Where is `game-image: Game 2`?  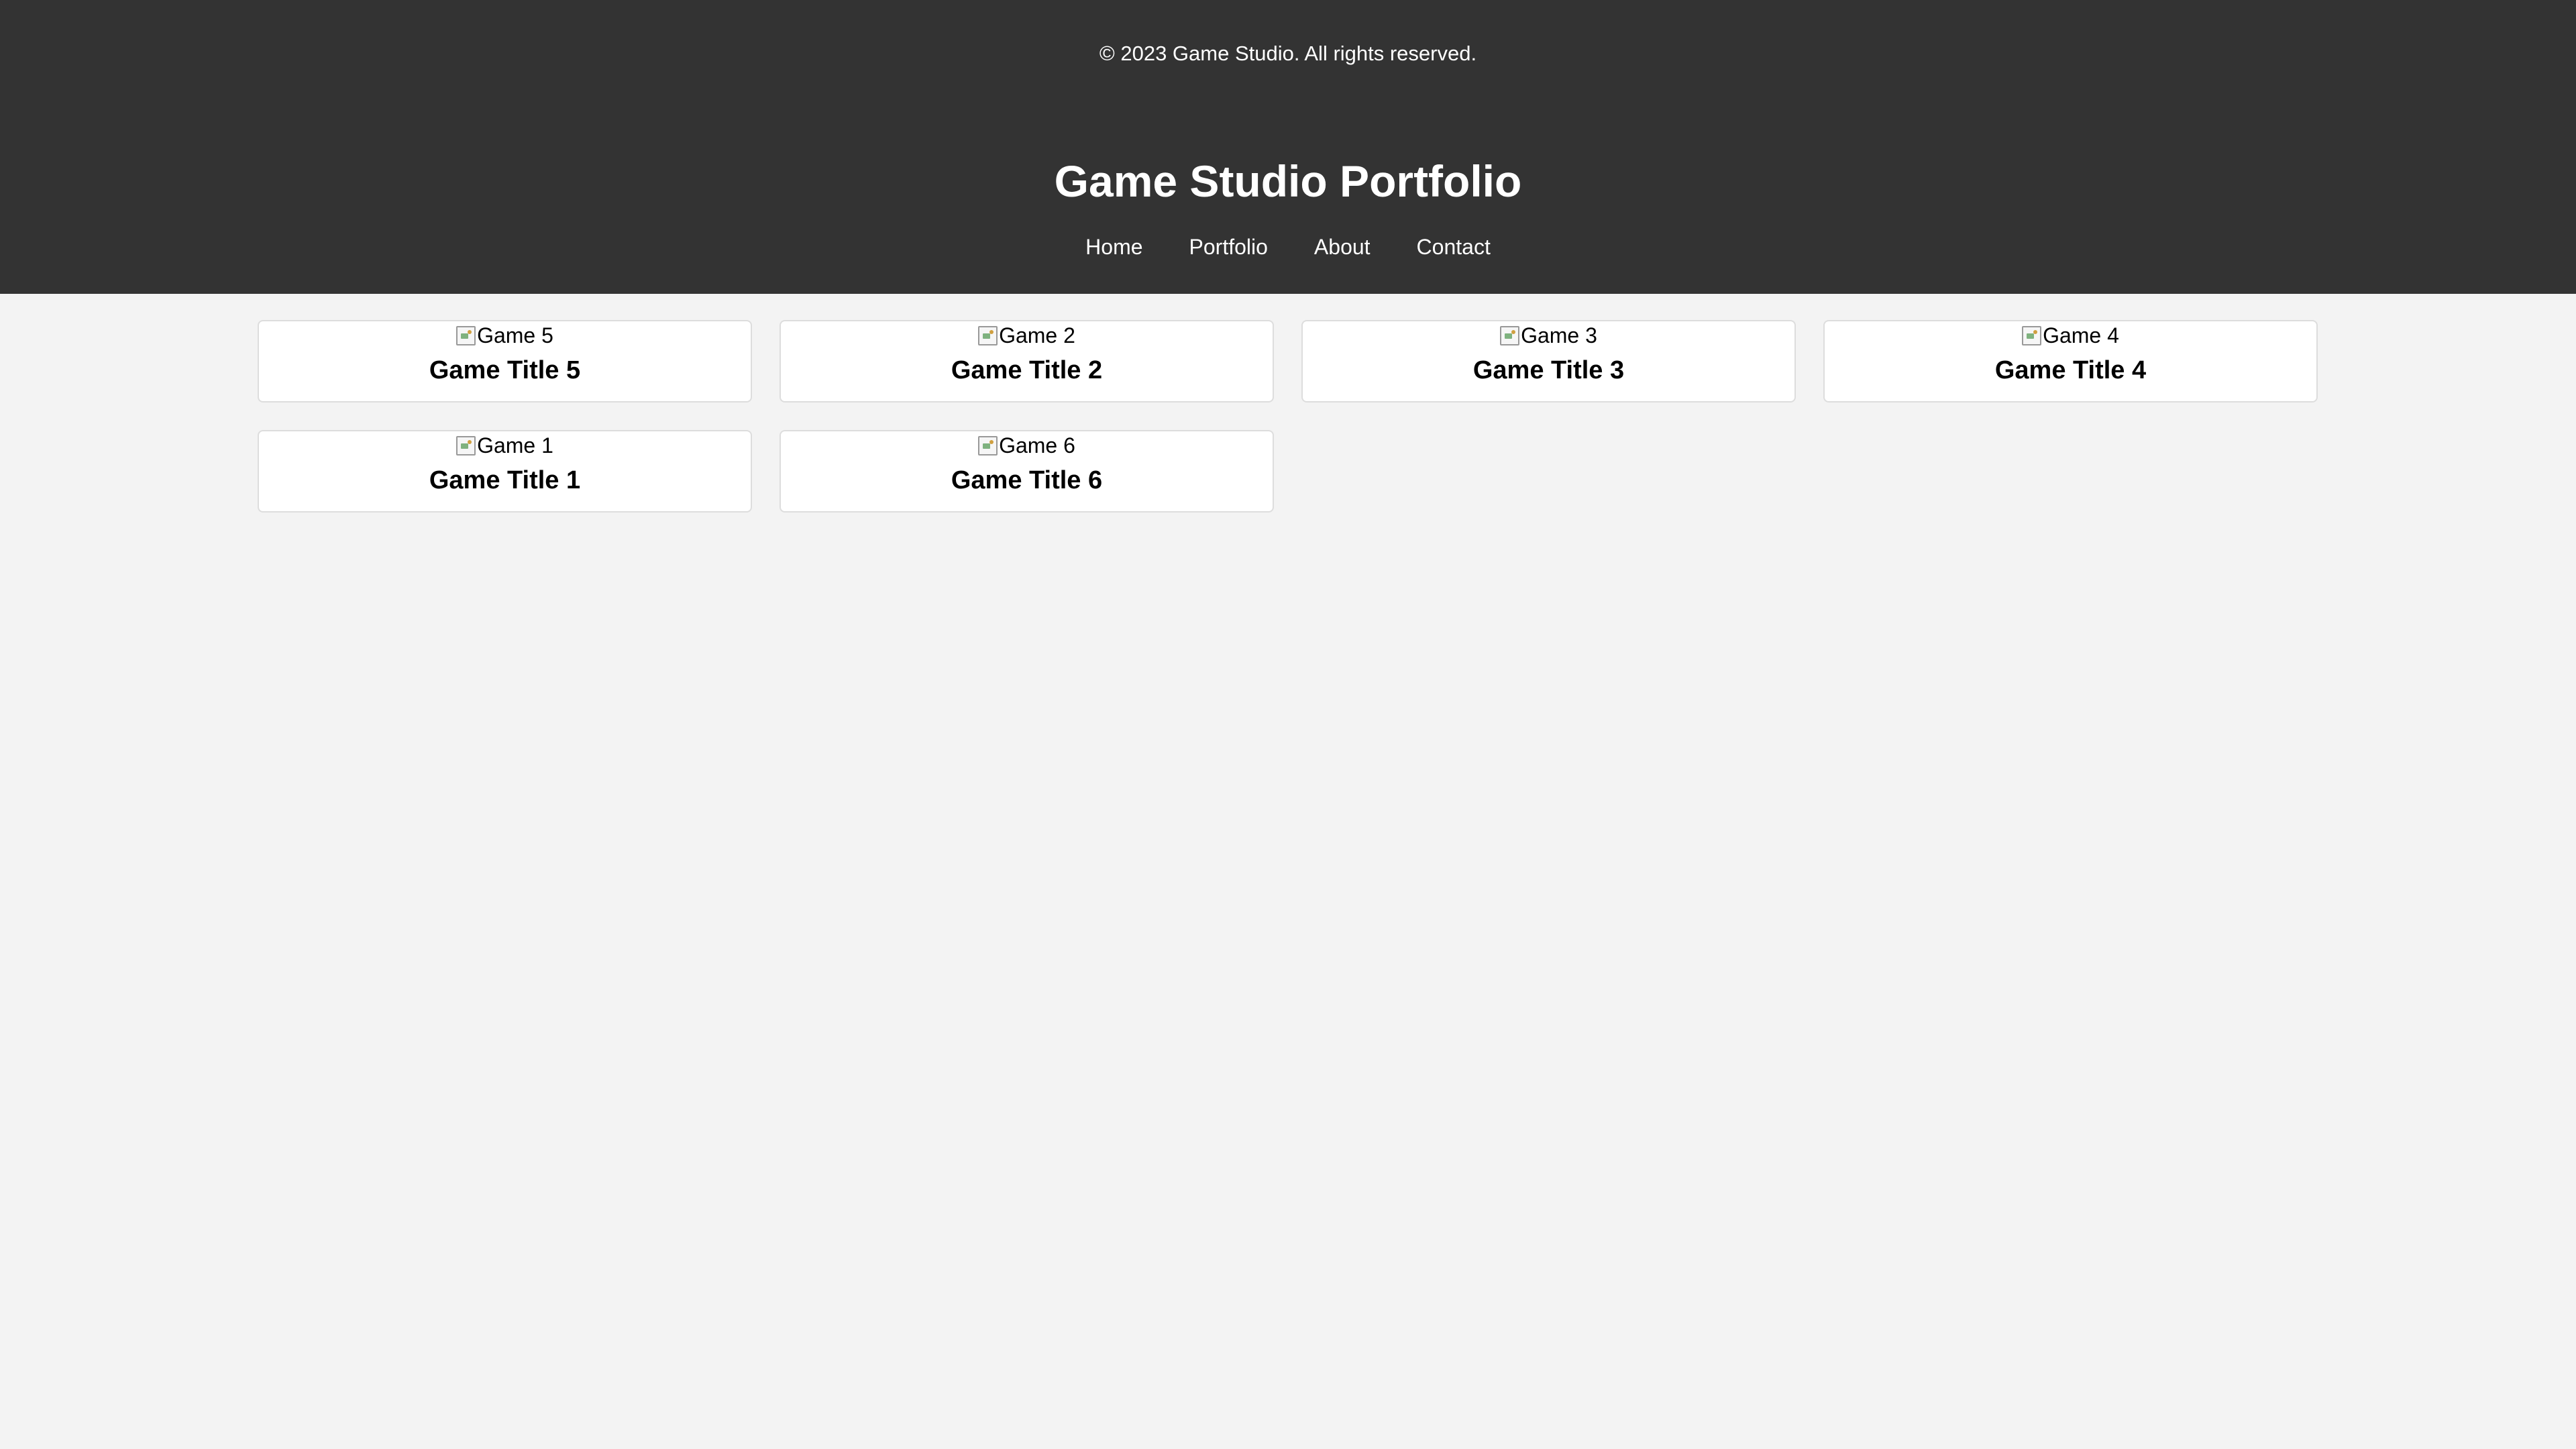
game-image: Game 2 is located at coordinates (1026, 335).